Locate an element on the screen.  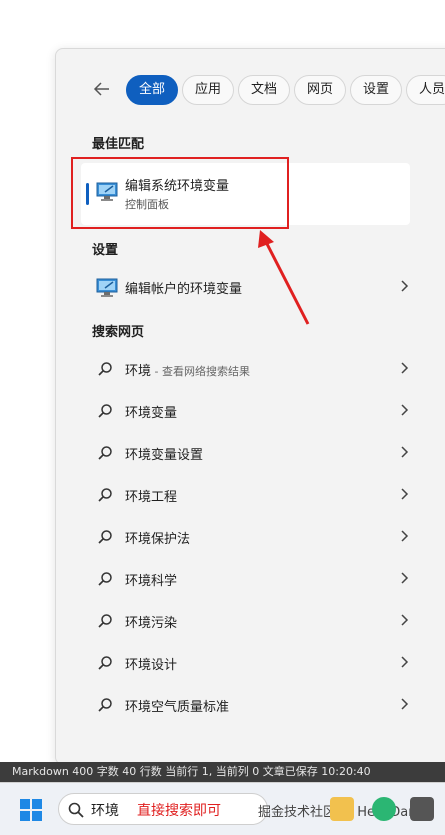
browser-icon is located at coordinates (384, 809).